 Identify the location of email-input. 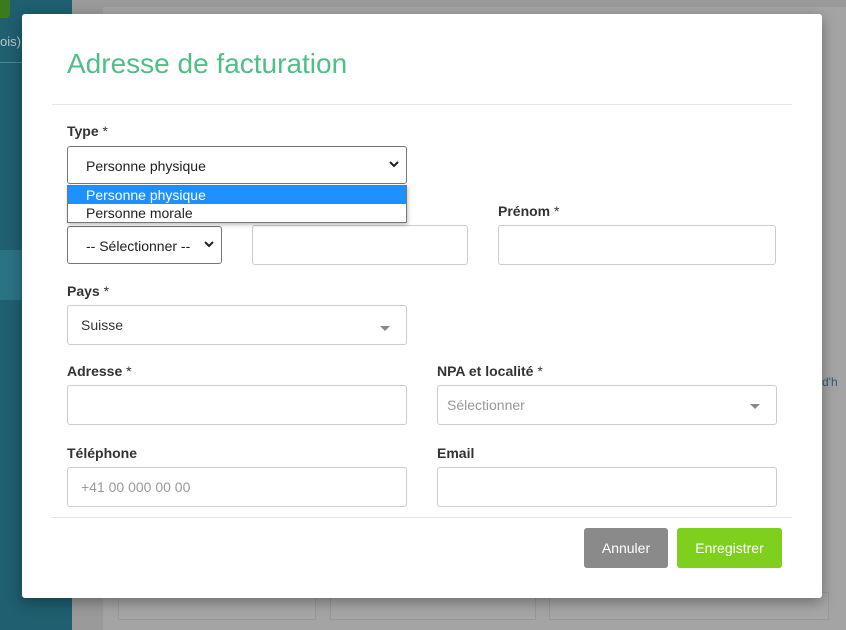
(607, 487).